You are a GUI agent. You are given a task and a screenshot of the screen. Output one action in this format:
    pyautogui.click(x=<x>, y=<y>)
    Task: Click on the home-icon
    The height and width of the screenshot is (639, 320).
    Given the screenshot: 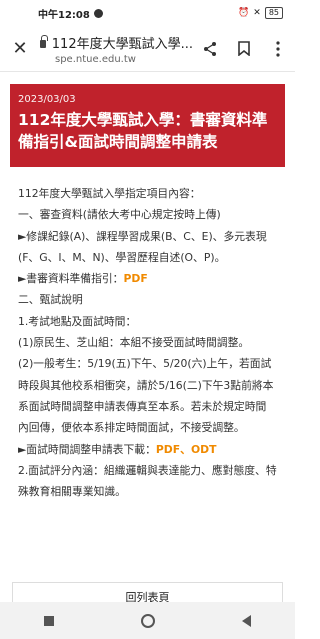 What is the action you would take?
    pyautogui.click(x=147, y=620)
    